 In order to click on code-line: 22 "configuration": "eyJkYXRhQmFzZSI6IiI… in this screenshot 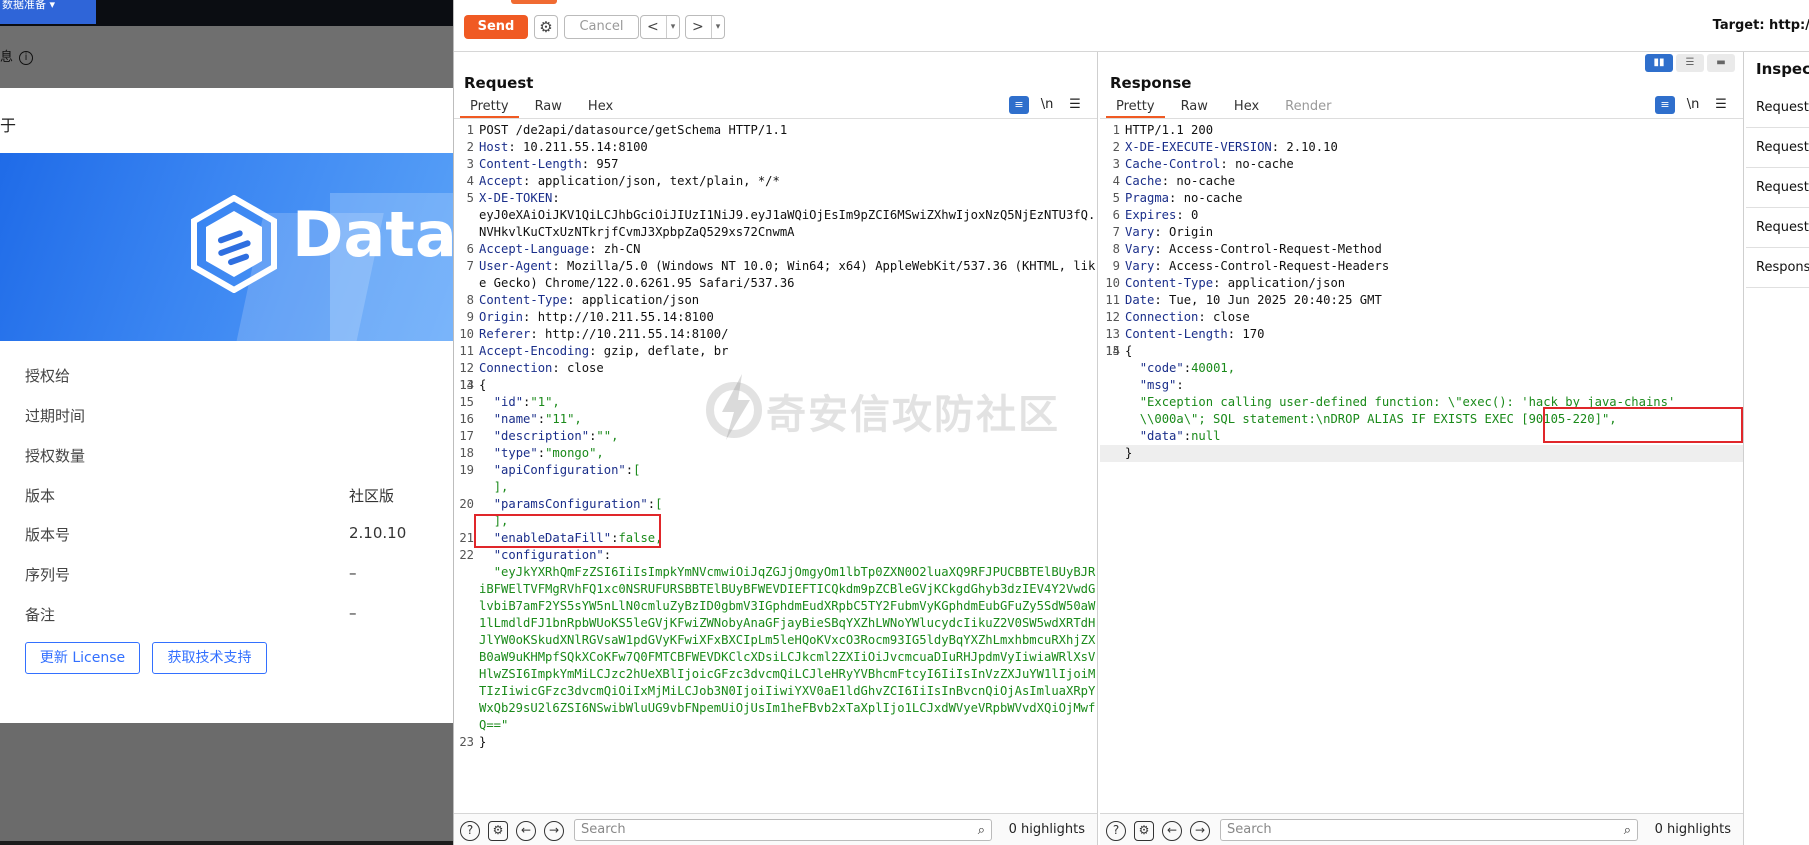, I will do `click(775, 640)`.